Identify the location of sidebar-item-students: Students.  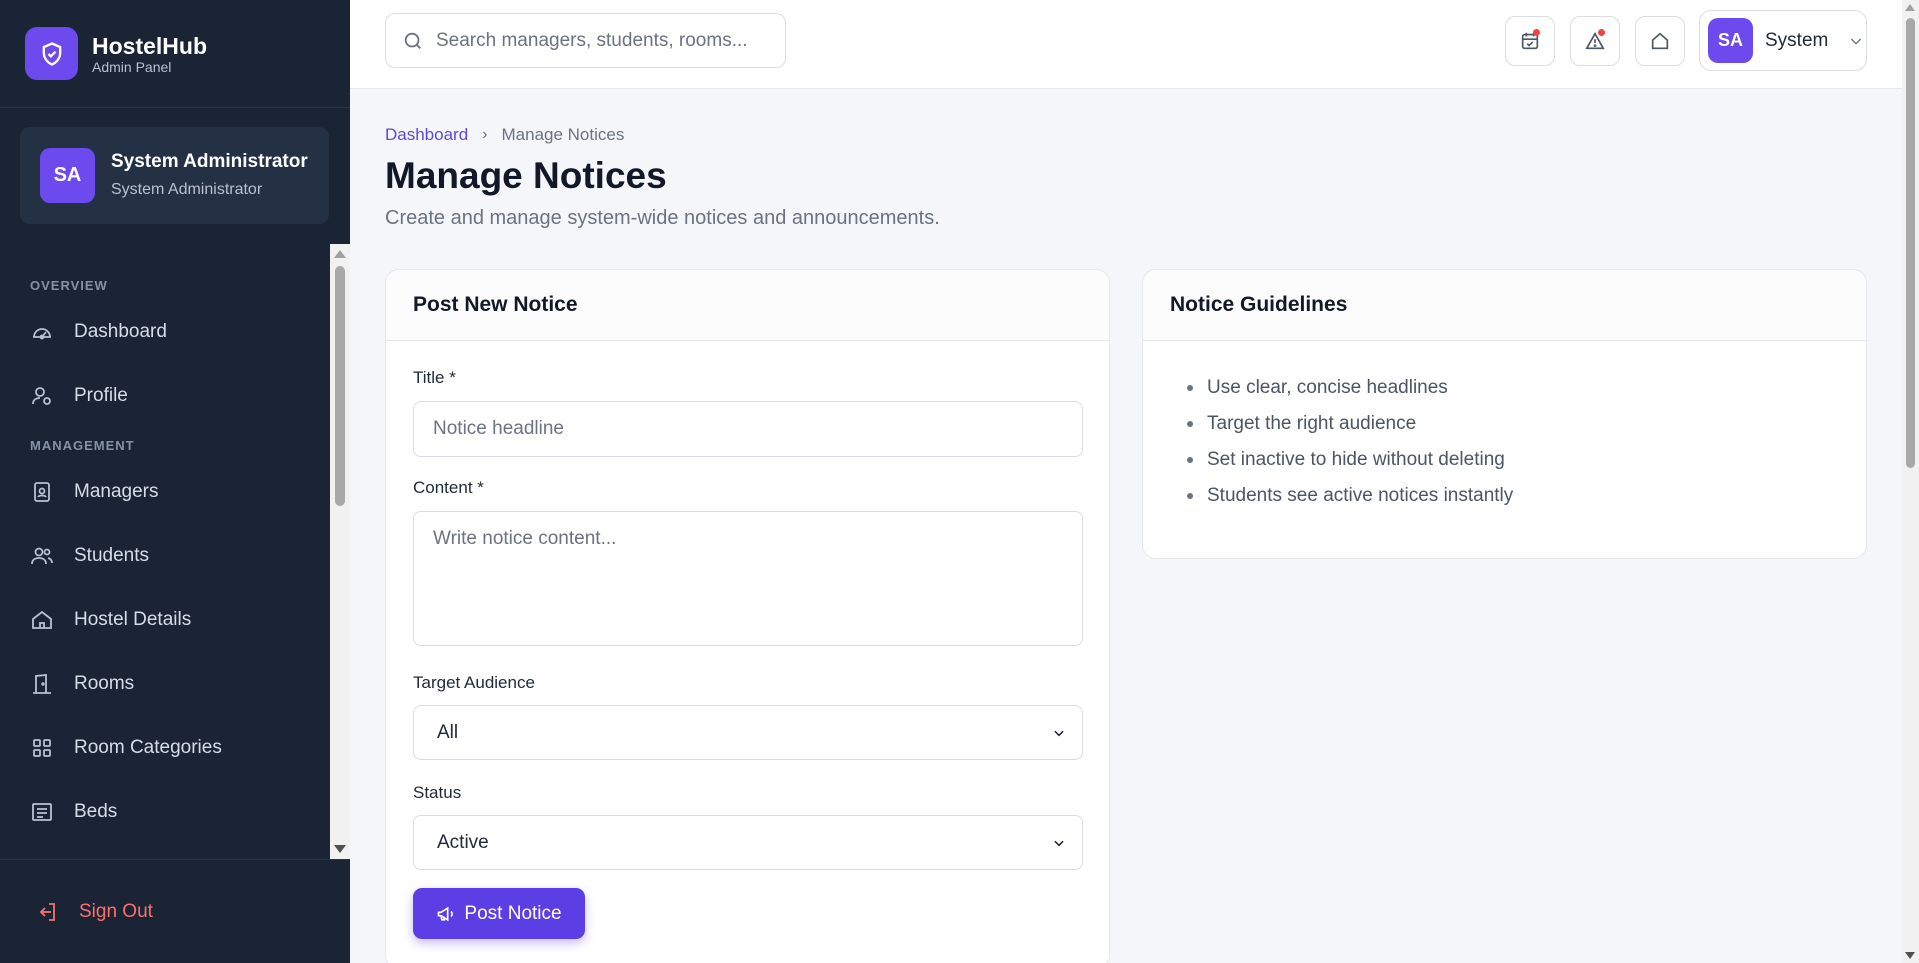
(175, 556).